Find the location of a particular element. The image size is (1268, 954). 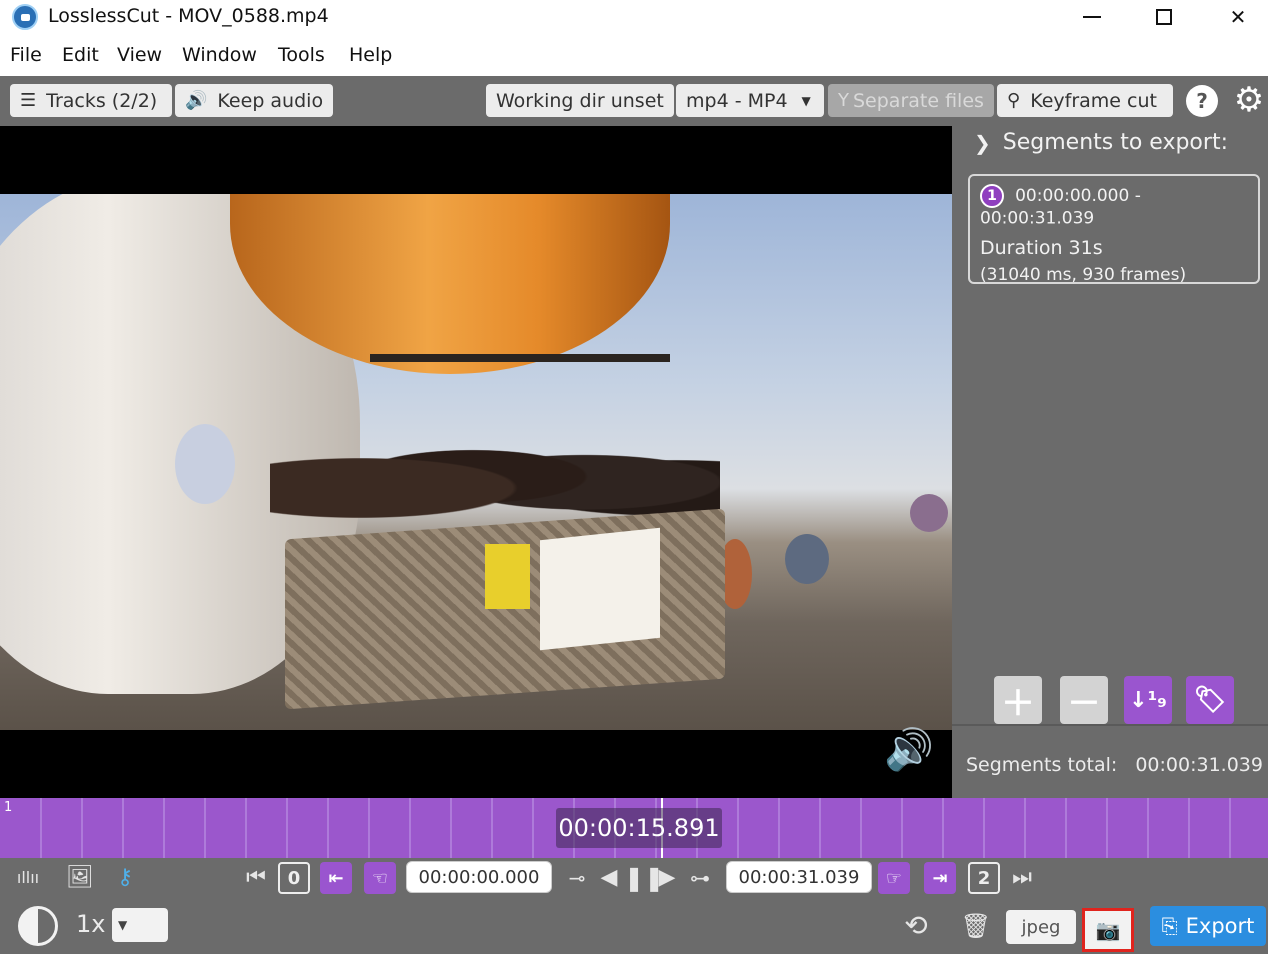

export-label: Export is located at coordinates (1220, 926).